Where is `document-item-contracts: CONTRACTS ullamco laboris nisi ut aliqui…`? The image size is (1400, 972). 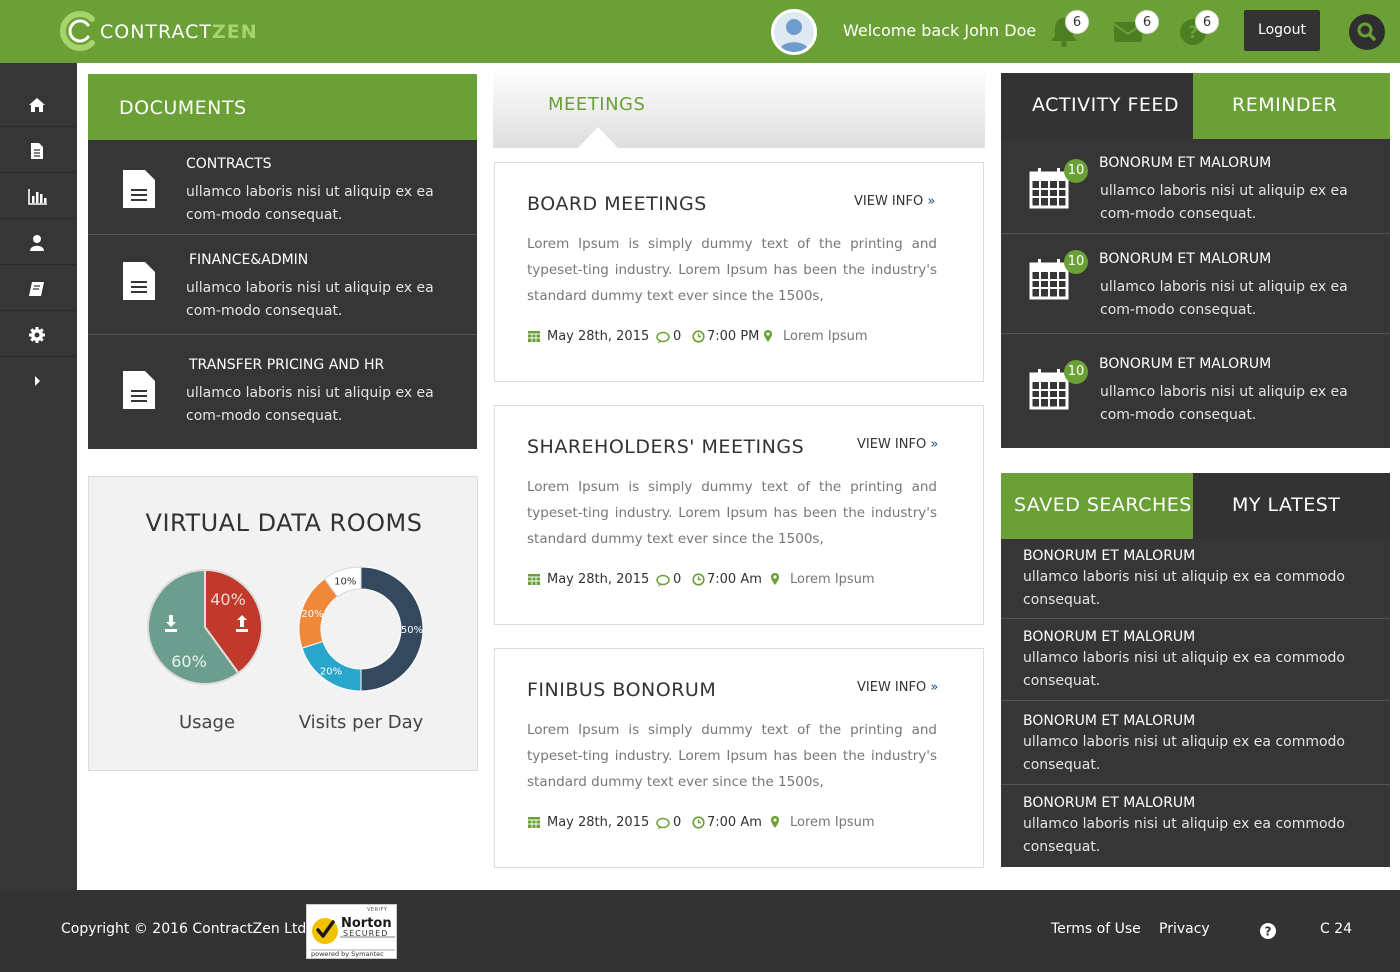
document-item-contracts: CONTRACTS ullamco laboris nisi ut aliqui… is located at coordinates (282, 187).